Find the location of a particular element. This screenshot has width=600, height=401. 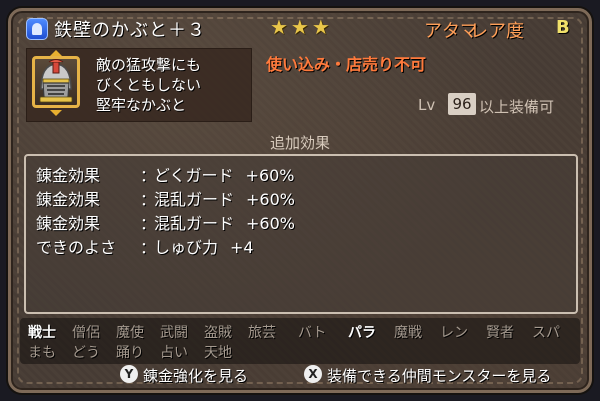

item-description: 敵の猛攻撃にも びくともしない 堅牢なかぶと is located at coordinates (171, 85).